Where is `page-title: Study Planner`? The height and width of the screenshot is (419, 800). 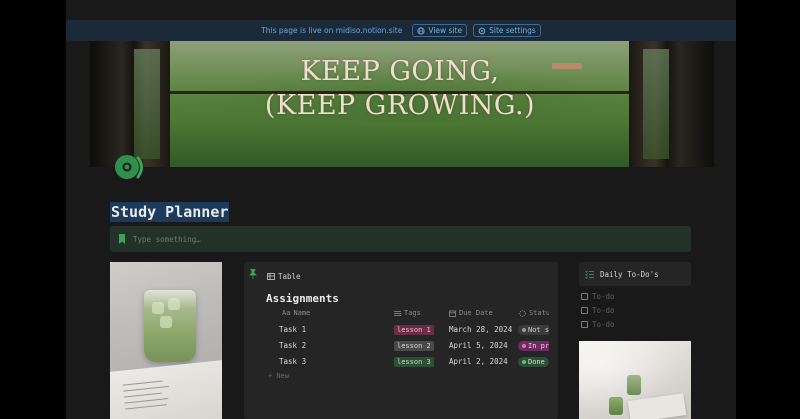 page-title: Study Planner is located at coordinates (170, 212).